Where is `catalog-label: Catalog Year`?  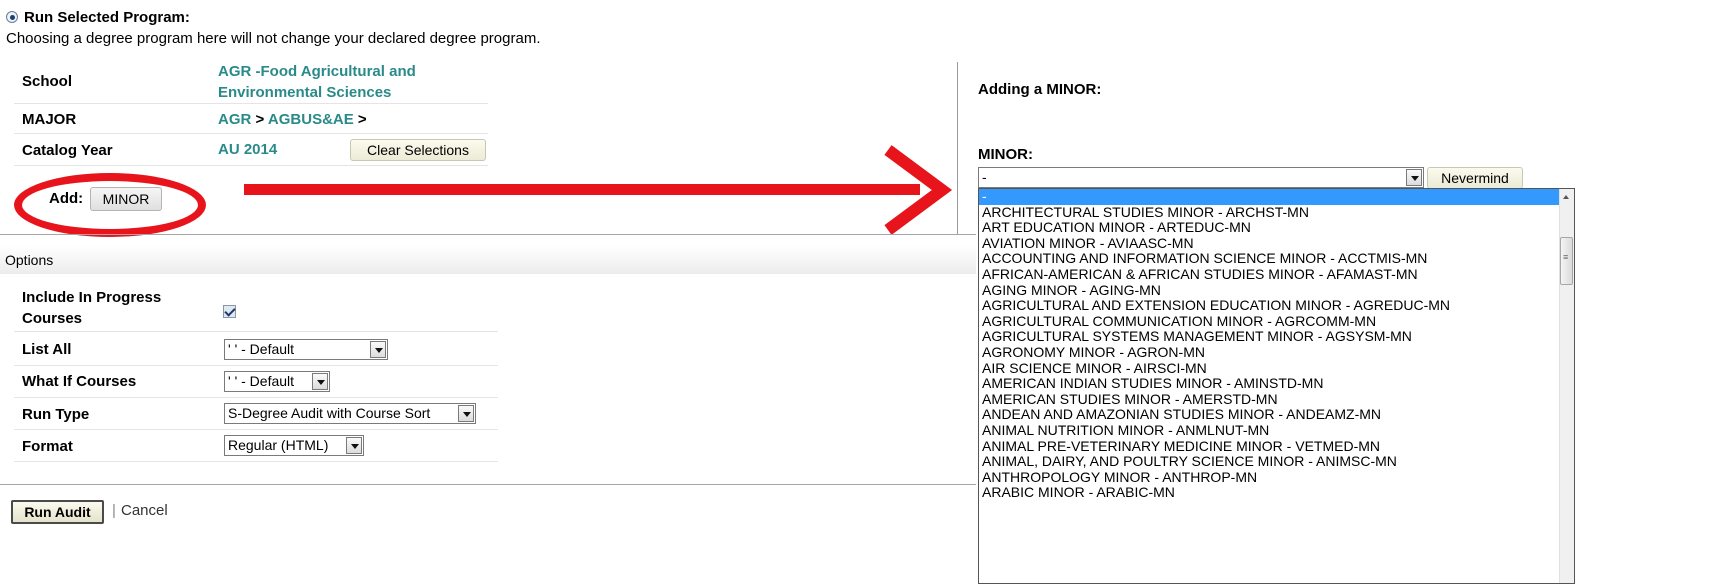
catalog-label: Catalog Year is located at coordinates (67, 150).